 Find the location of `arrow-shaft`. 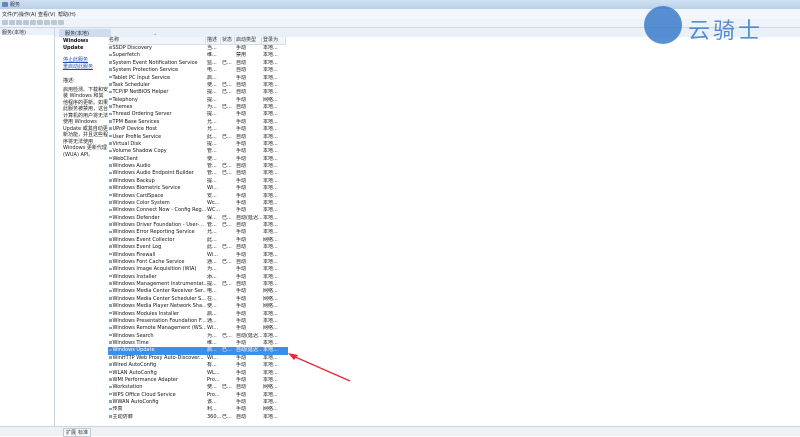

arrow-shaft is located at coordinates (321, 368).